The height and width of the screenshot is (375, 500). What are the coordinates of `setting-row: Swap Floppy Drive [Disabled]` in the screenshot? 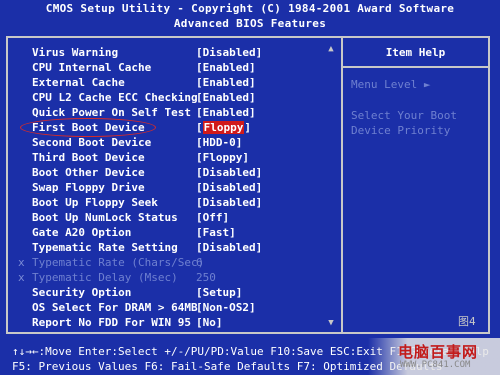 It's located at (168, 187).